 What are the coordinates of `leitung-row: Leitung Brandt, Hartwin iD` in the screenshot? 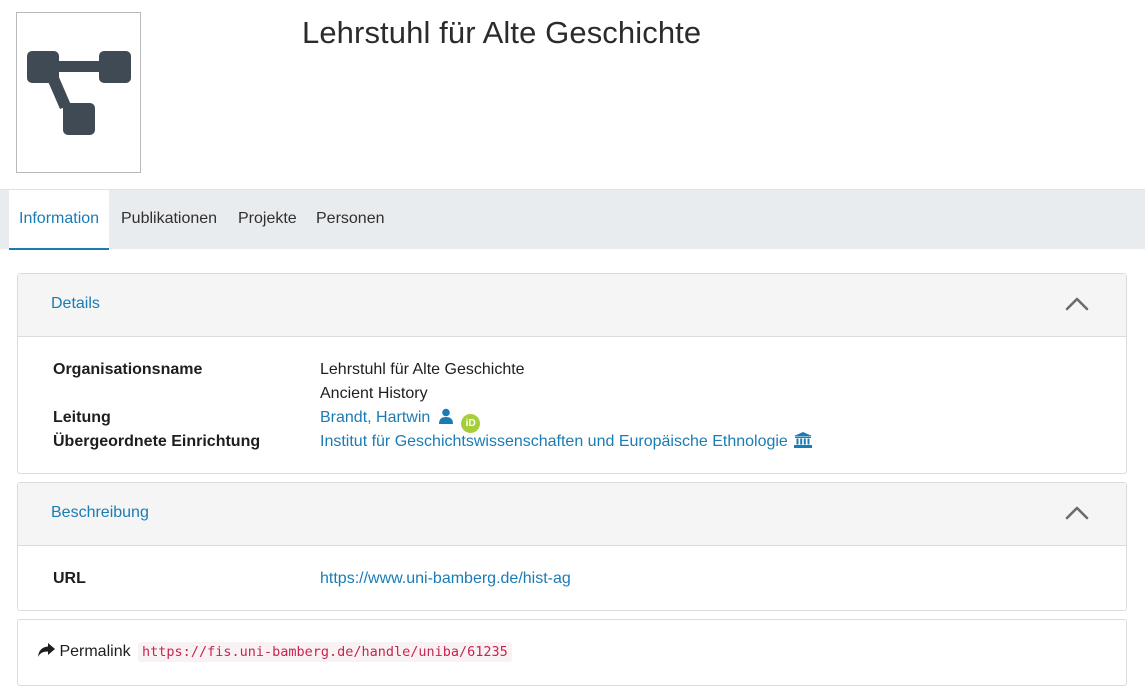 It's located at (583, 419).